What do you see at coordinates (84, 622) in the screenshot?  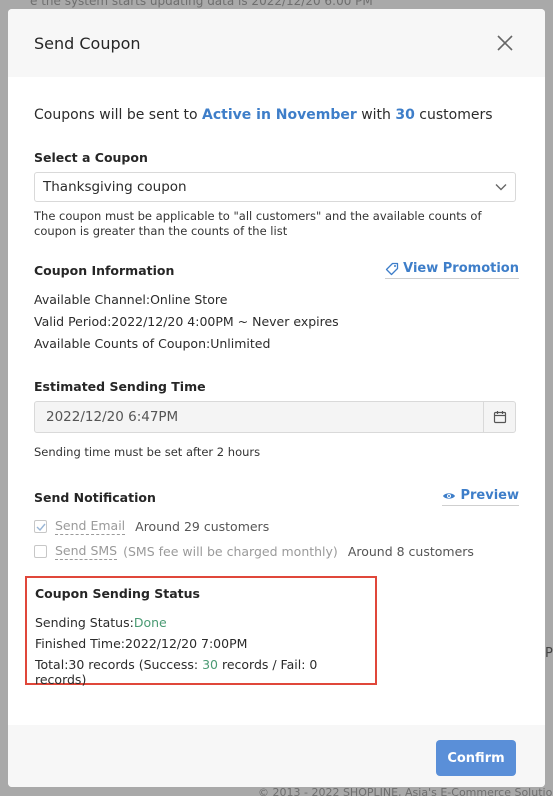 I see `sending-status-prefix: Sending Status:` at bounding box center [84, 622].